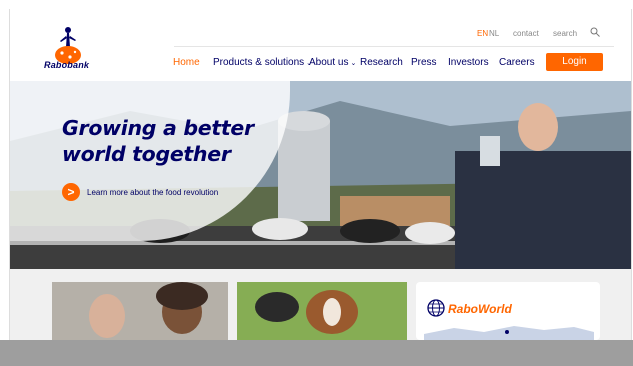 The width and height of the screenshot is (633, 366). I want to click on nav-item-about-us: About us ⌄, so click(332, 62).